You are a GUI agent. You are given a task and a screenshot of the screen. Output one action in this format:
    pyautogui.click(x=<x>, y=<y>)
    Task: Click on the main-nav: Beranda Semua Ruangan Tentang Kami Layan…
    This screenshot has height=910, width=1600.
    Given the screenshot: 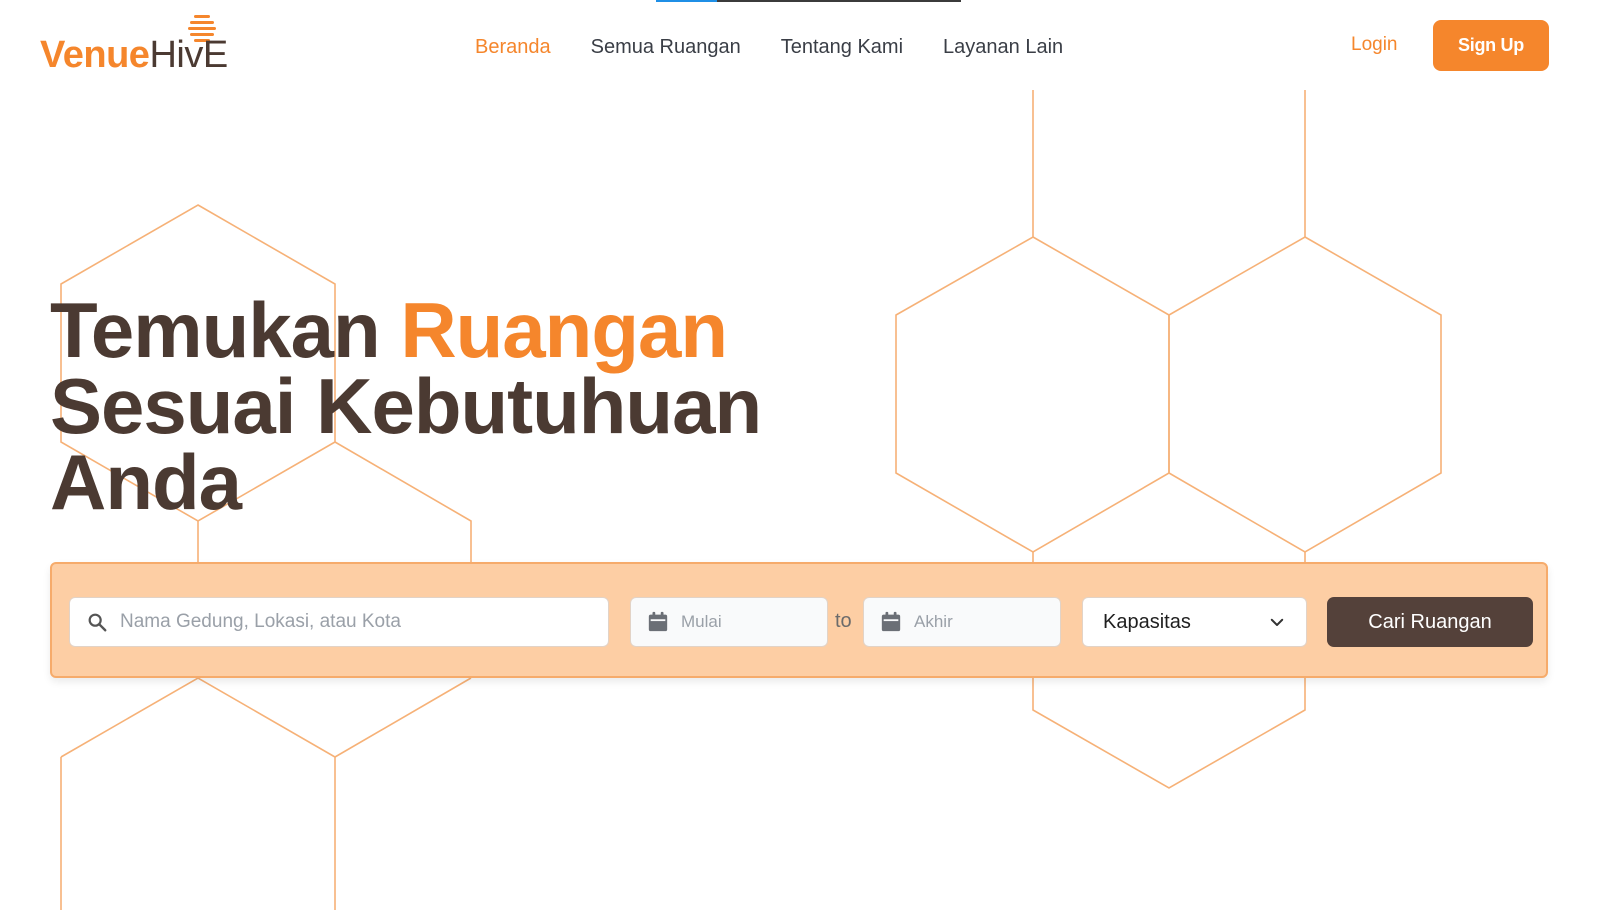 What is the action you would take?
    pyautogui.click(x=769, y=47)
    